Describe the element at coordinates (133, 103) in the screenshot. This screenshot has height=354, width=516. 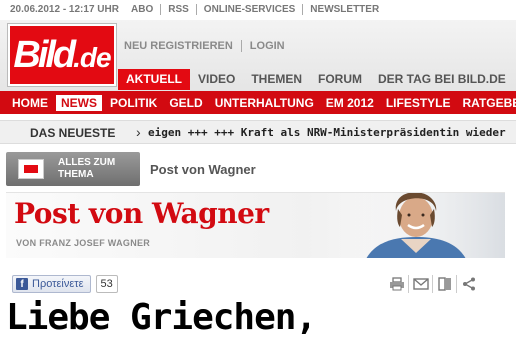
I see `nav-item-politik: POLITIK` at that location.